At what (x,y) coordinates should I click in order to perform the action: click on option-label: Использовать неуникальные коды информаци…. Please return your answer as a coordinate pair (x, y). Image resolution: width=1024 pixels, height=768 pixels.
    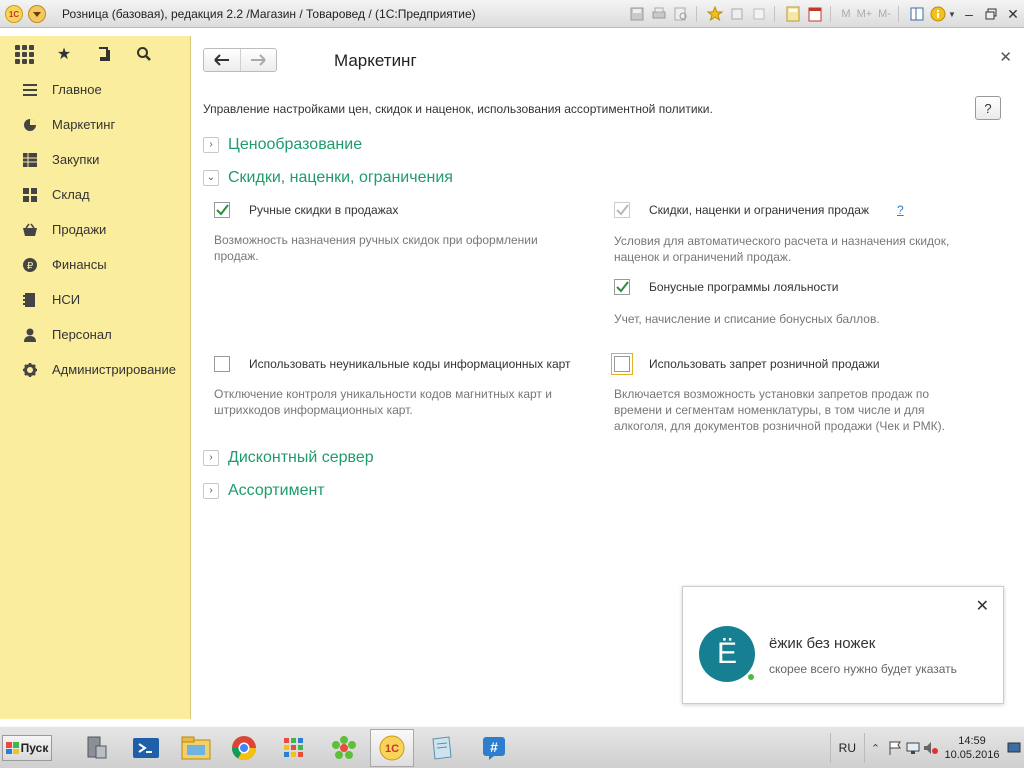
    Looking at the image, I should click on (410, 364).